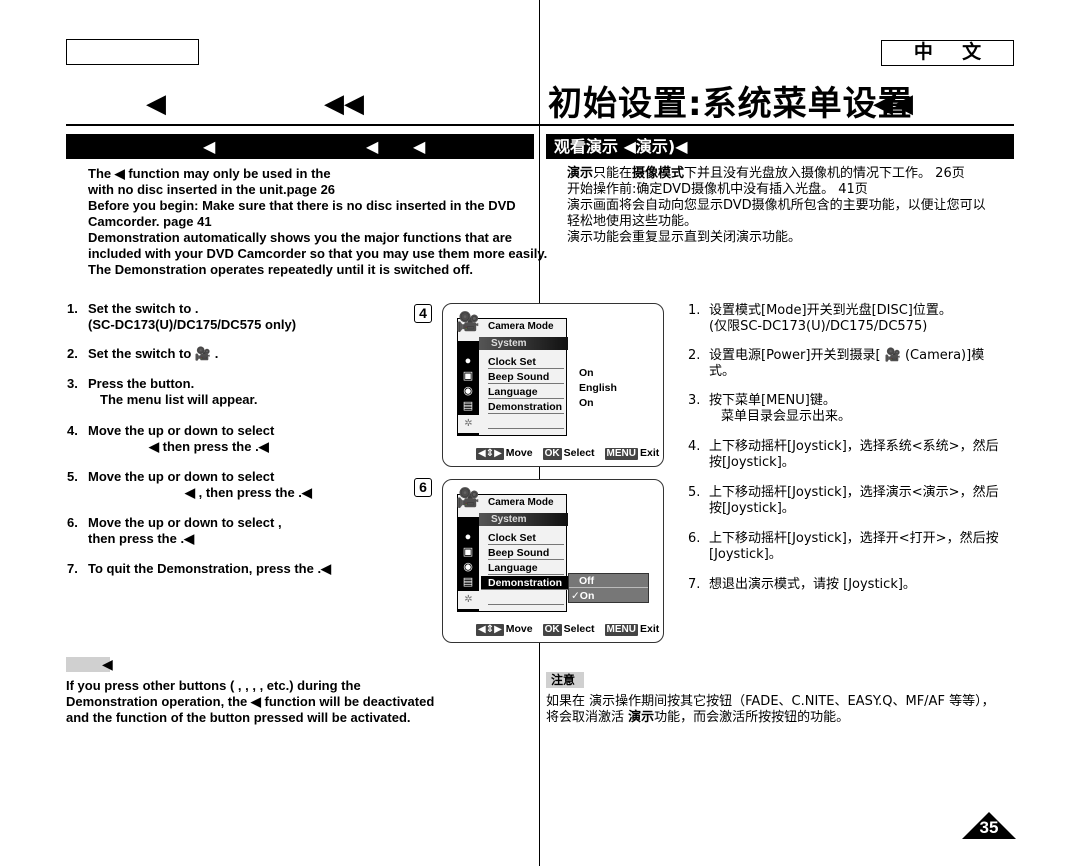 The height and width of the screenshot is (866, 1080). What do you see at coordinates (468, 567) in the screenshot?
I see `disc-icon: ◉` at bounding box center [468, 567].